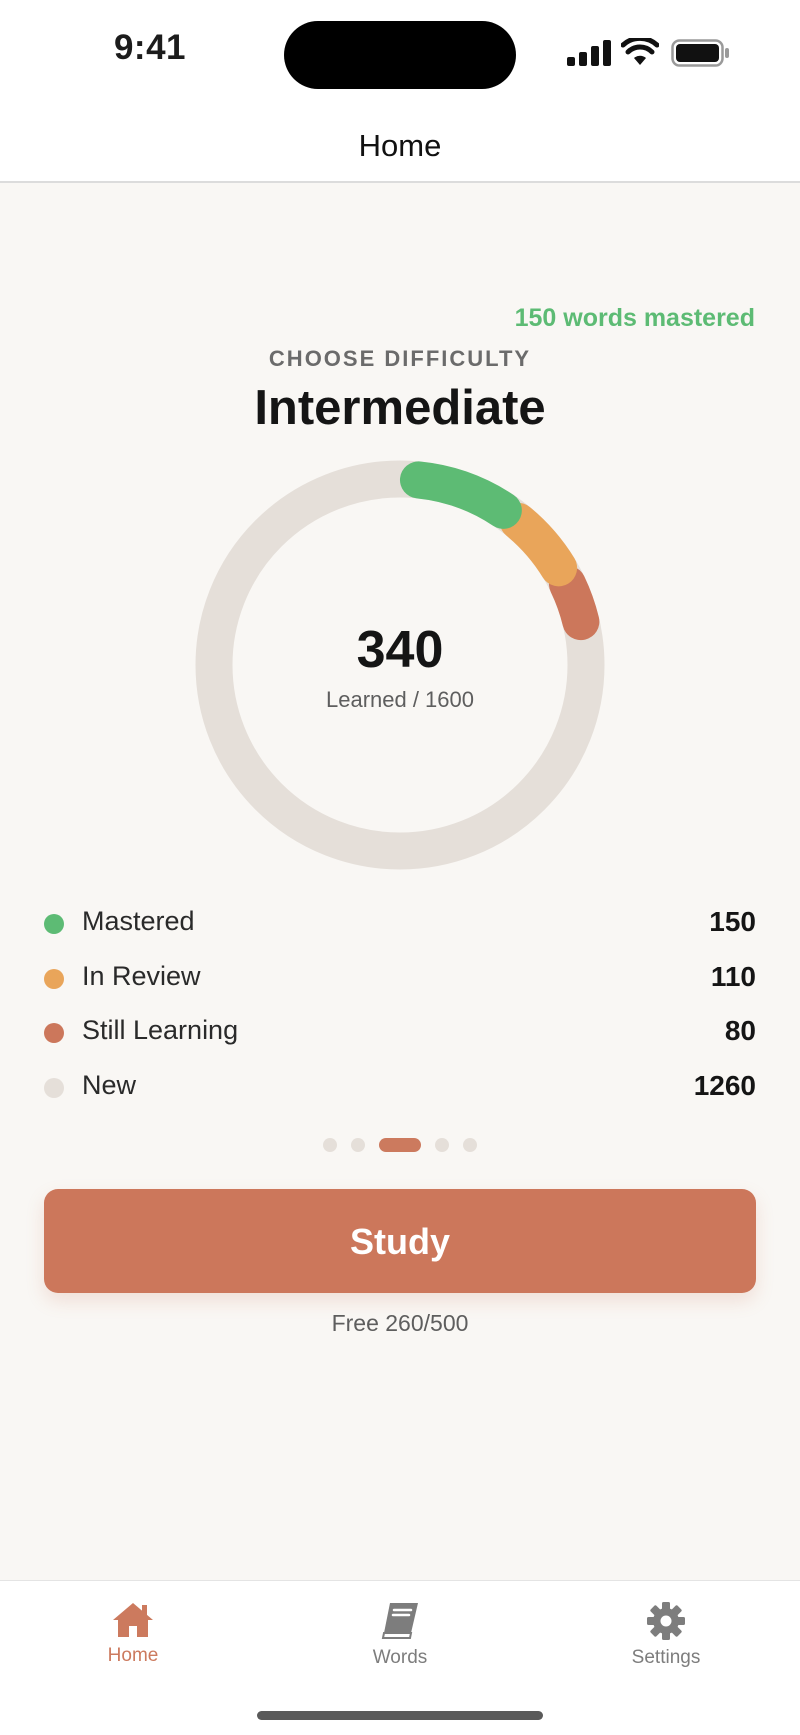 This screenshot has height=1735, width=800. What do you see at coordinates (138, 921) in the screenshot?
I see `legend-label: Mastered` at bounding box center [138, 921].